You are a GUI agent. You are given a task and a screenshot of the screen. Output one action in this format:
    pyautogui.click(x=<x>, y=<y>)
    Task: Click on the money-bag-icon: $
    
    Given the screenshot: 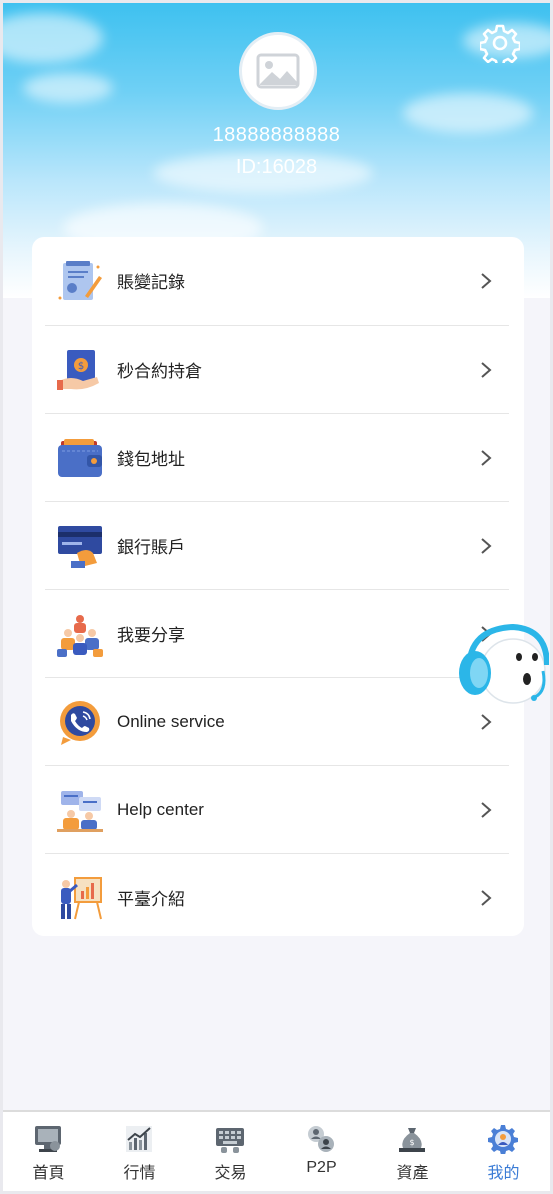 What is the action you would take?
    pyautogui.click(x=412, y=1140)
    